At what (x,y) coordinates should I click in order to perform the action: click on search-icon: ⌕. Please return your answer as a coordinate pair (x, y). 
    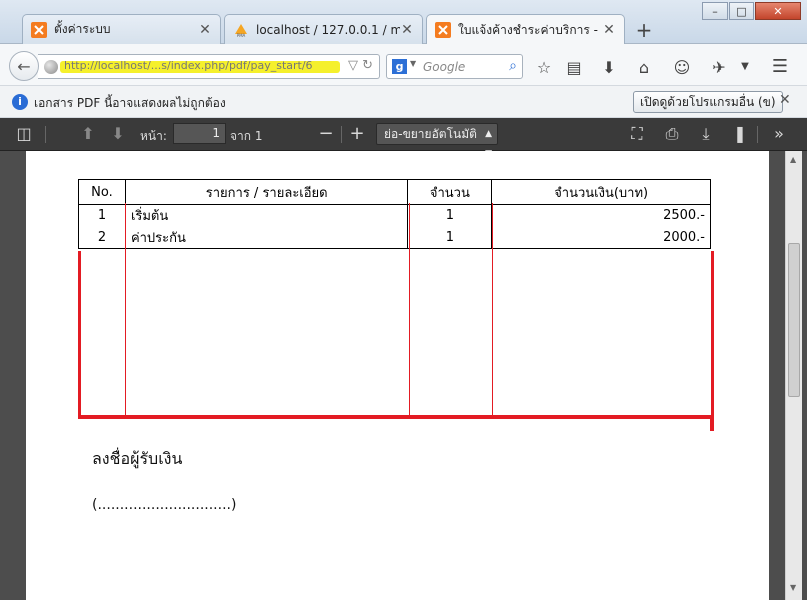
    Looking at the image, I should click on (513, 66).